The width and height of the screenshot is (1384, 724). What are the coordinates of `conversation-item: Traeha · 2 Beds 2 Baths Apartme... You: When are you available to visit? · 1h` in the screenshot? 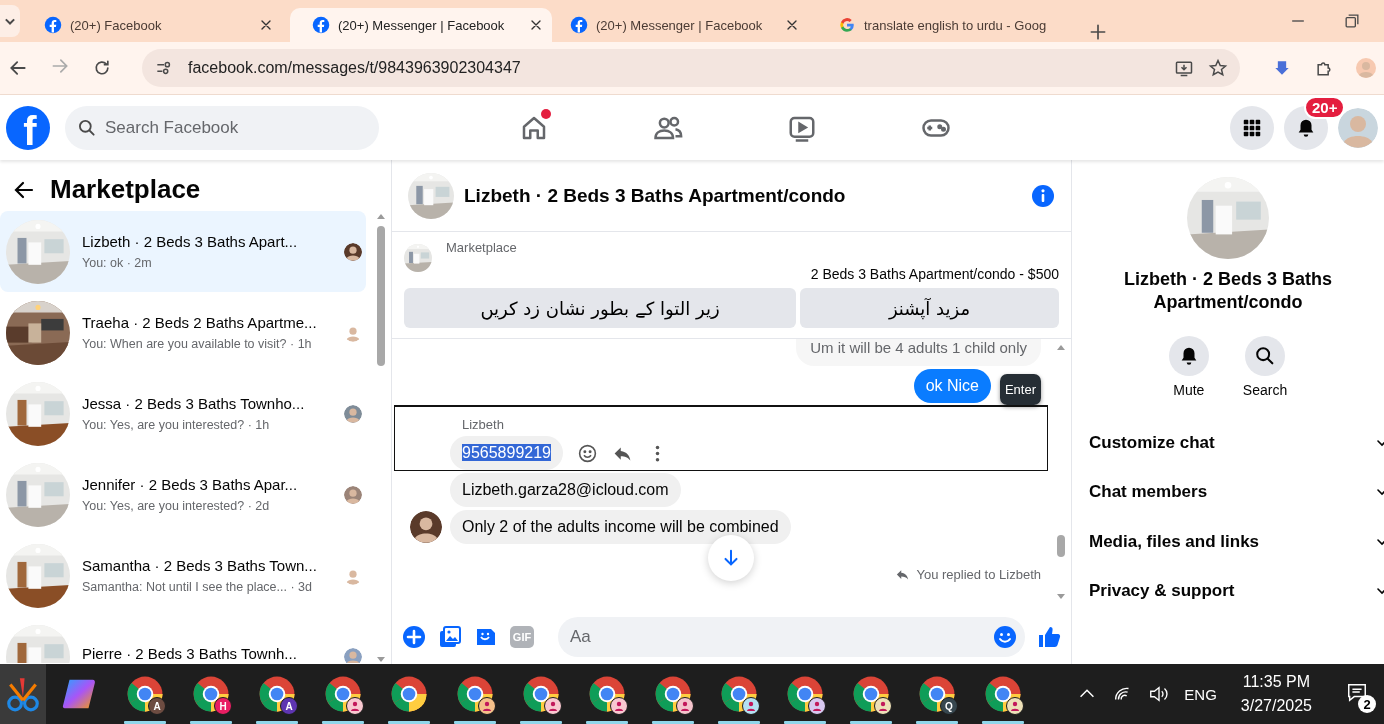 It's located at (183, 332).